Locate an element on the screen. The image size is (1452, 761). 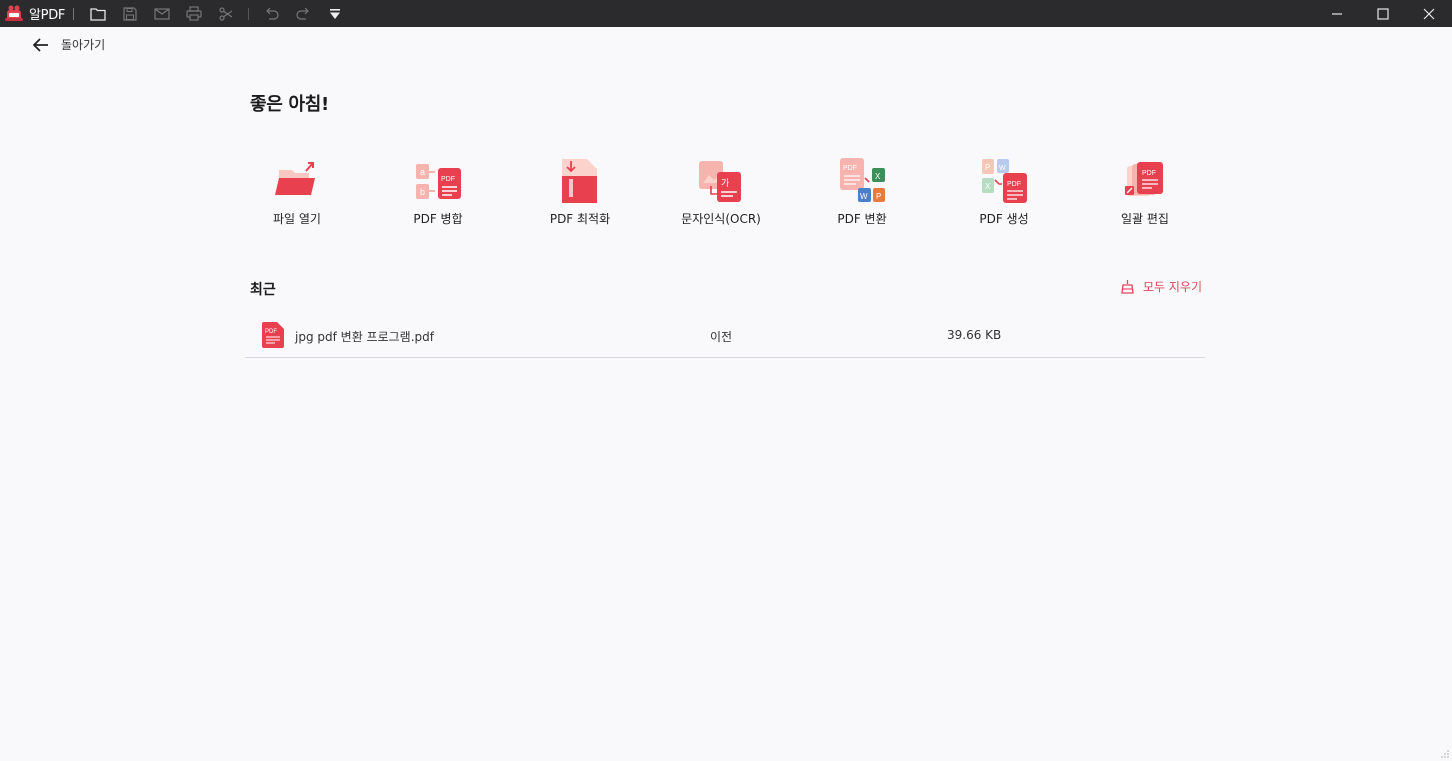
tool-open-file: 파일 열기 is located at coordinates (297, 195).